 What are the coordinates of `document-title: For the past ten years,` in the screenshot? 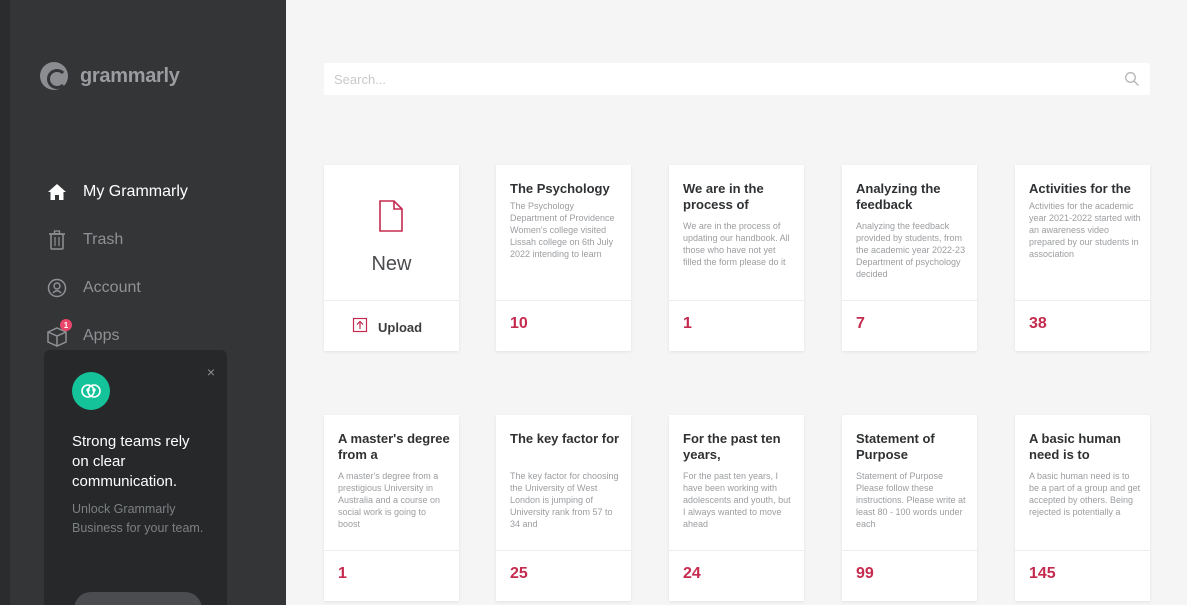 It's located at (732, 446).